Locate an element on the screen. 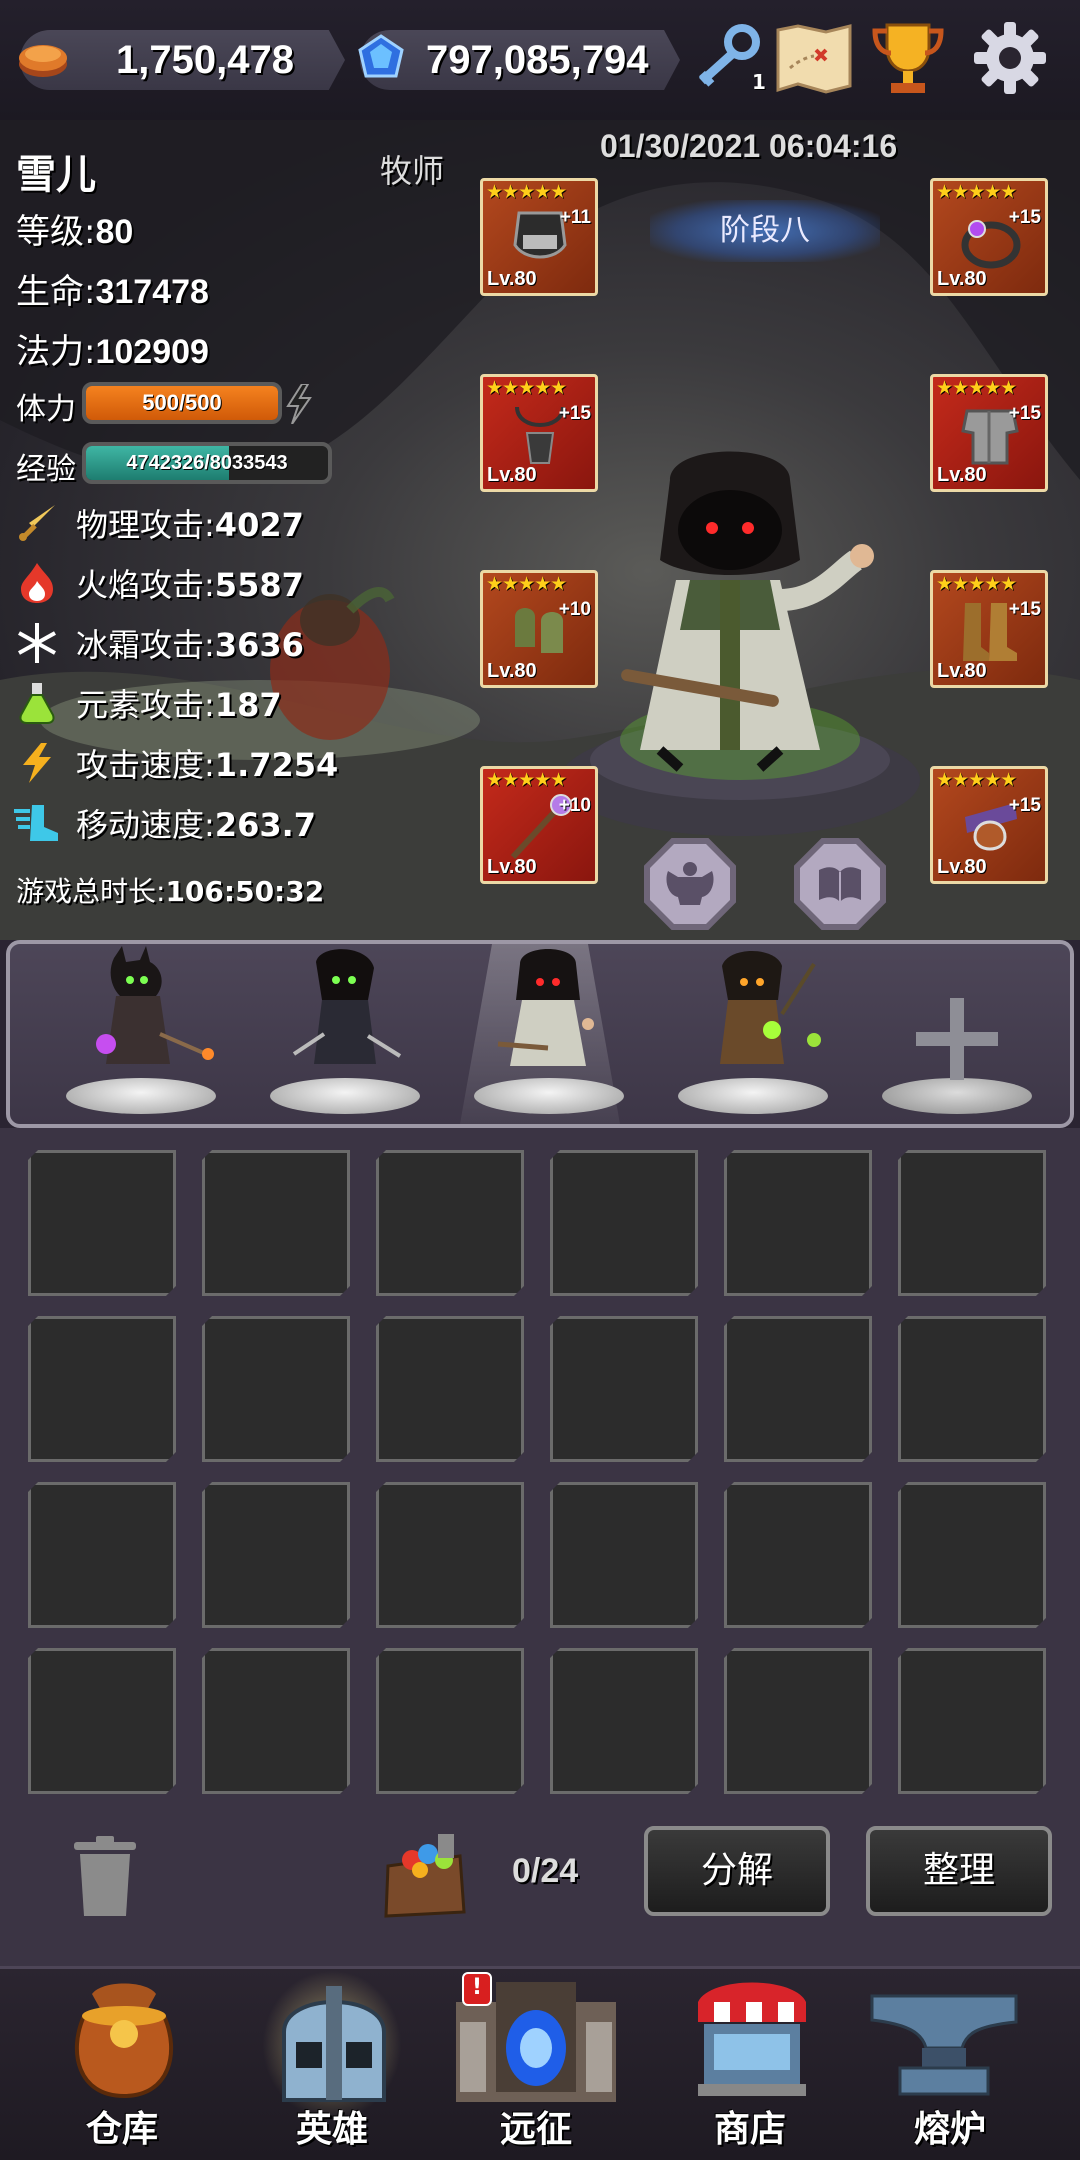 This screenshot has width=1080, height=2160. attr-label: 元素攻击: is located at coordinates (145, 705).